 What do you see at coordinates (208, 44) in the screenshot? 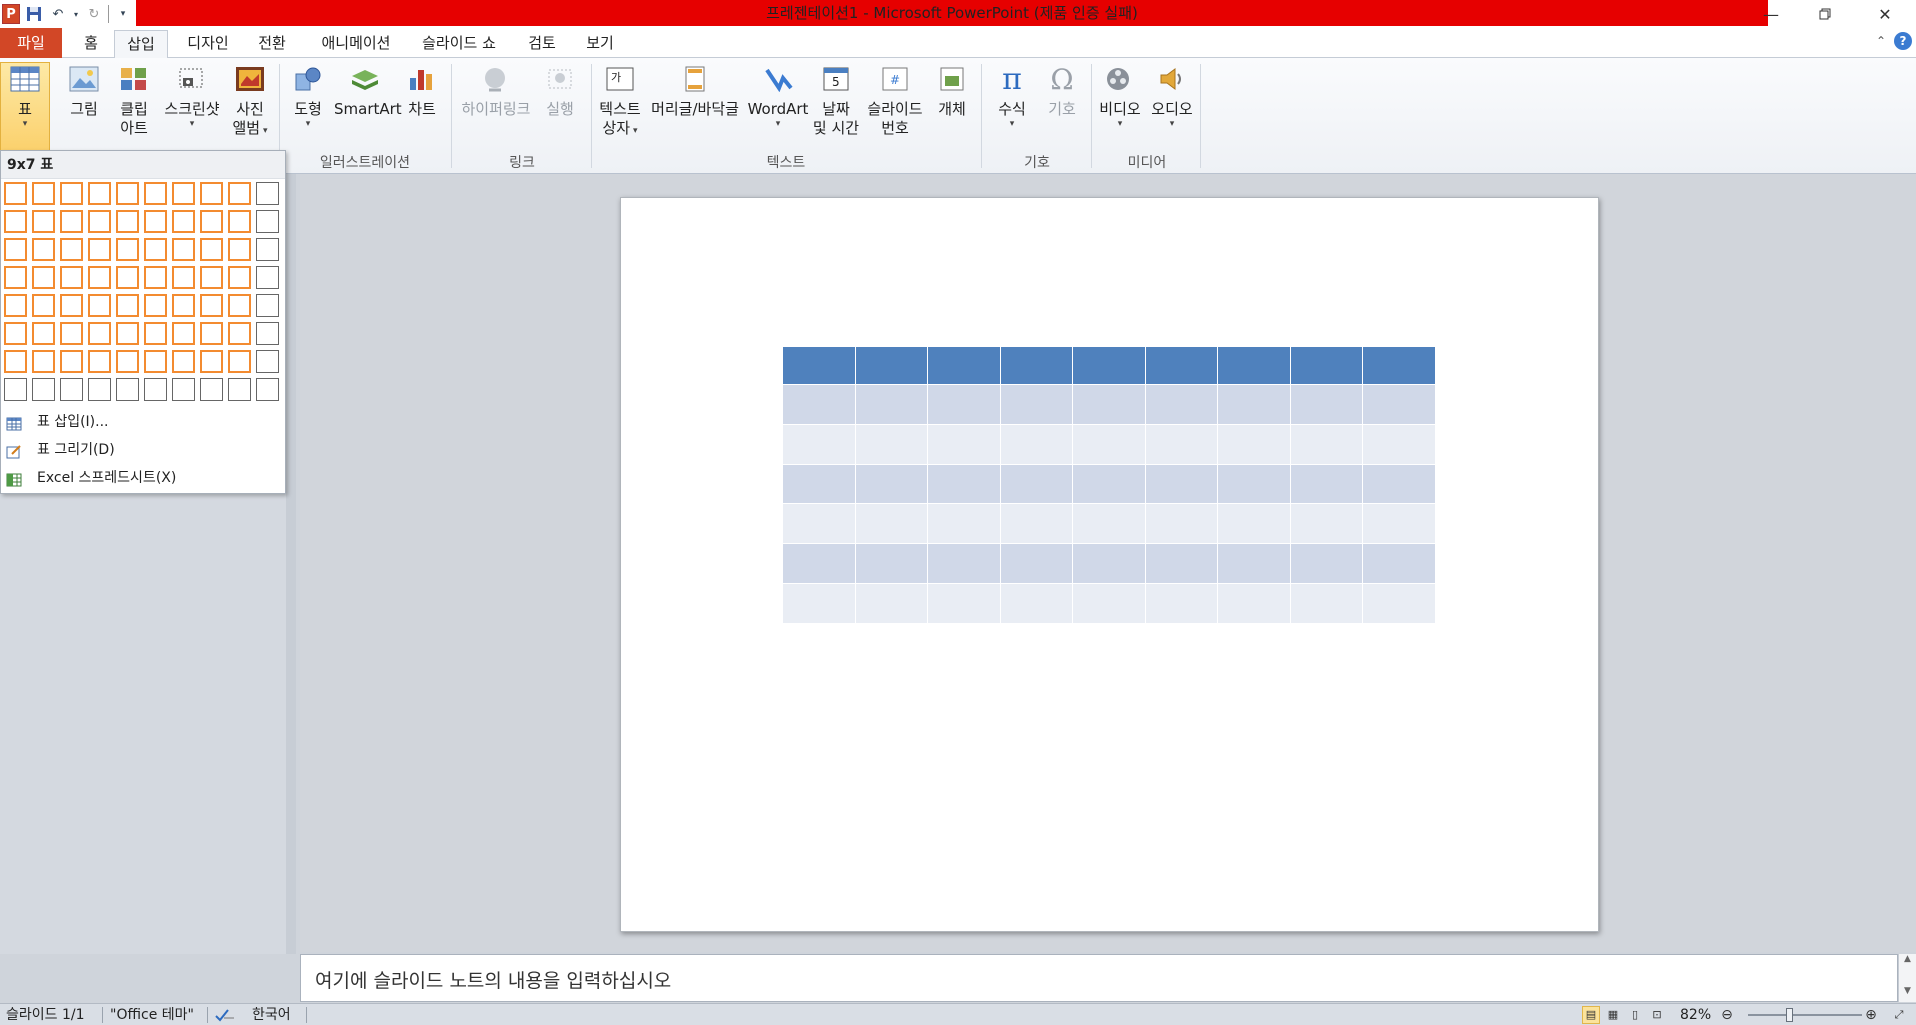
I see `tab-design: 디자인` at bounding box center [208, 44].